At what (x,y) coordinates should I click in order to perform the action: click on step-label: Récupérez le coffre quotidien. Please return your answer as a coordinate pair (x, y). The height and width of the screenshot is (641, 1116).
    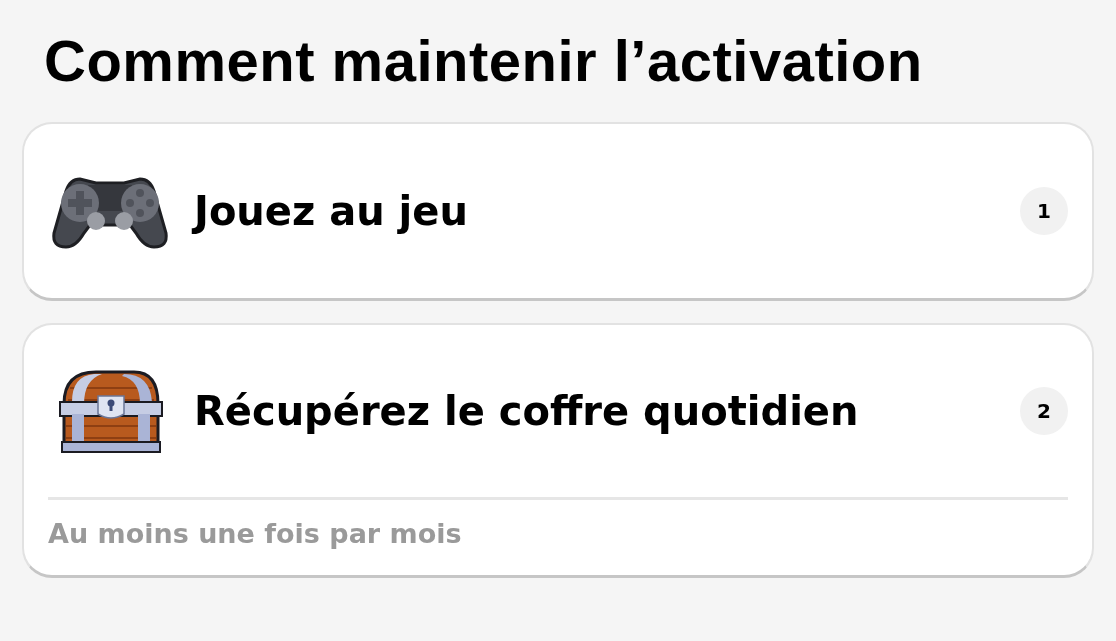
    Looking at the image, I should click on (527, 411).